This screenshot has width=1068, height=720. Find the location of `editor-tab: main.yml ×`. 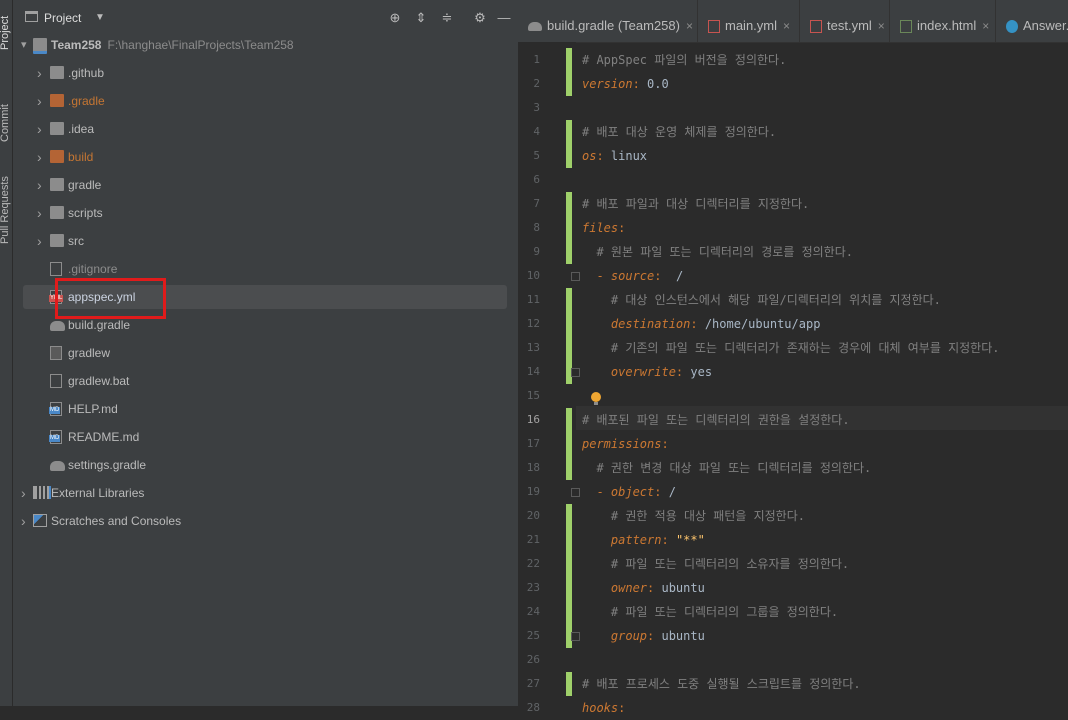

editor-tab: main.yml × is located at coordinates (749, 21).